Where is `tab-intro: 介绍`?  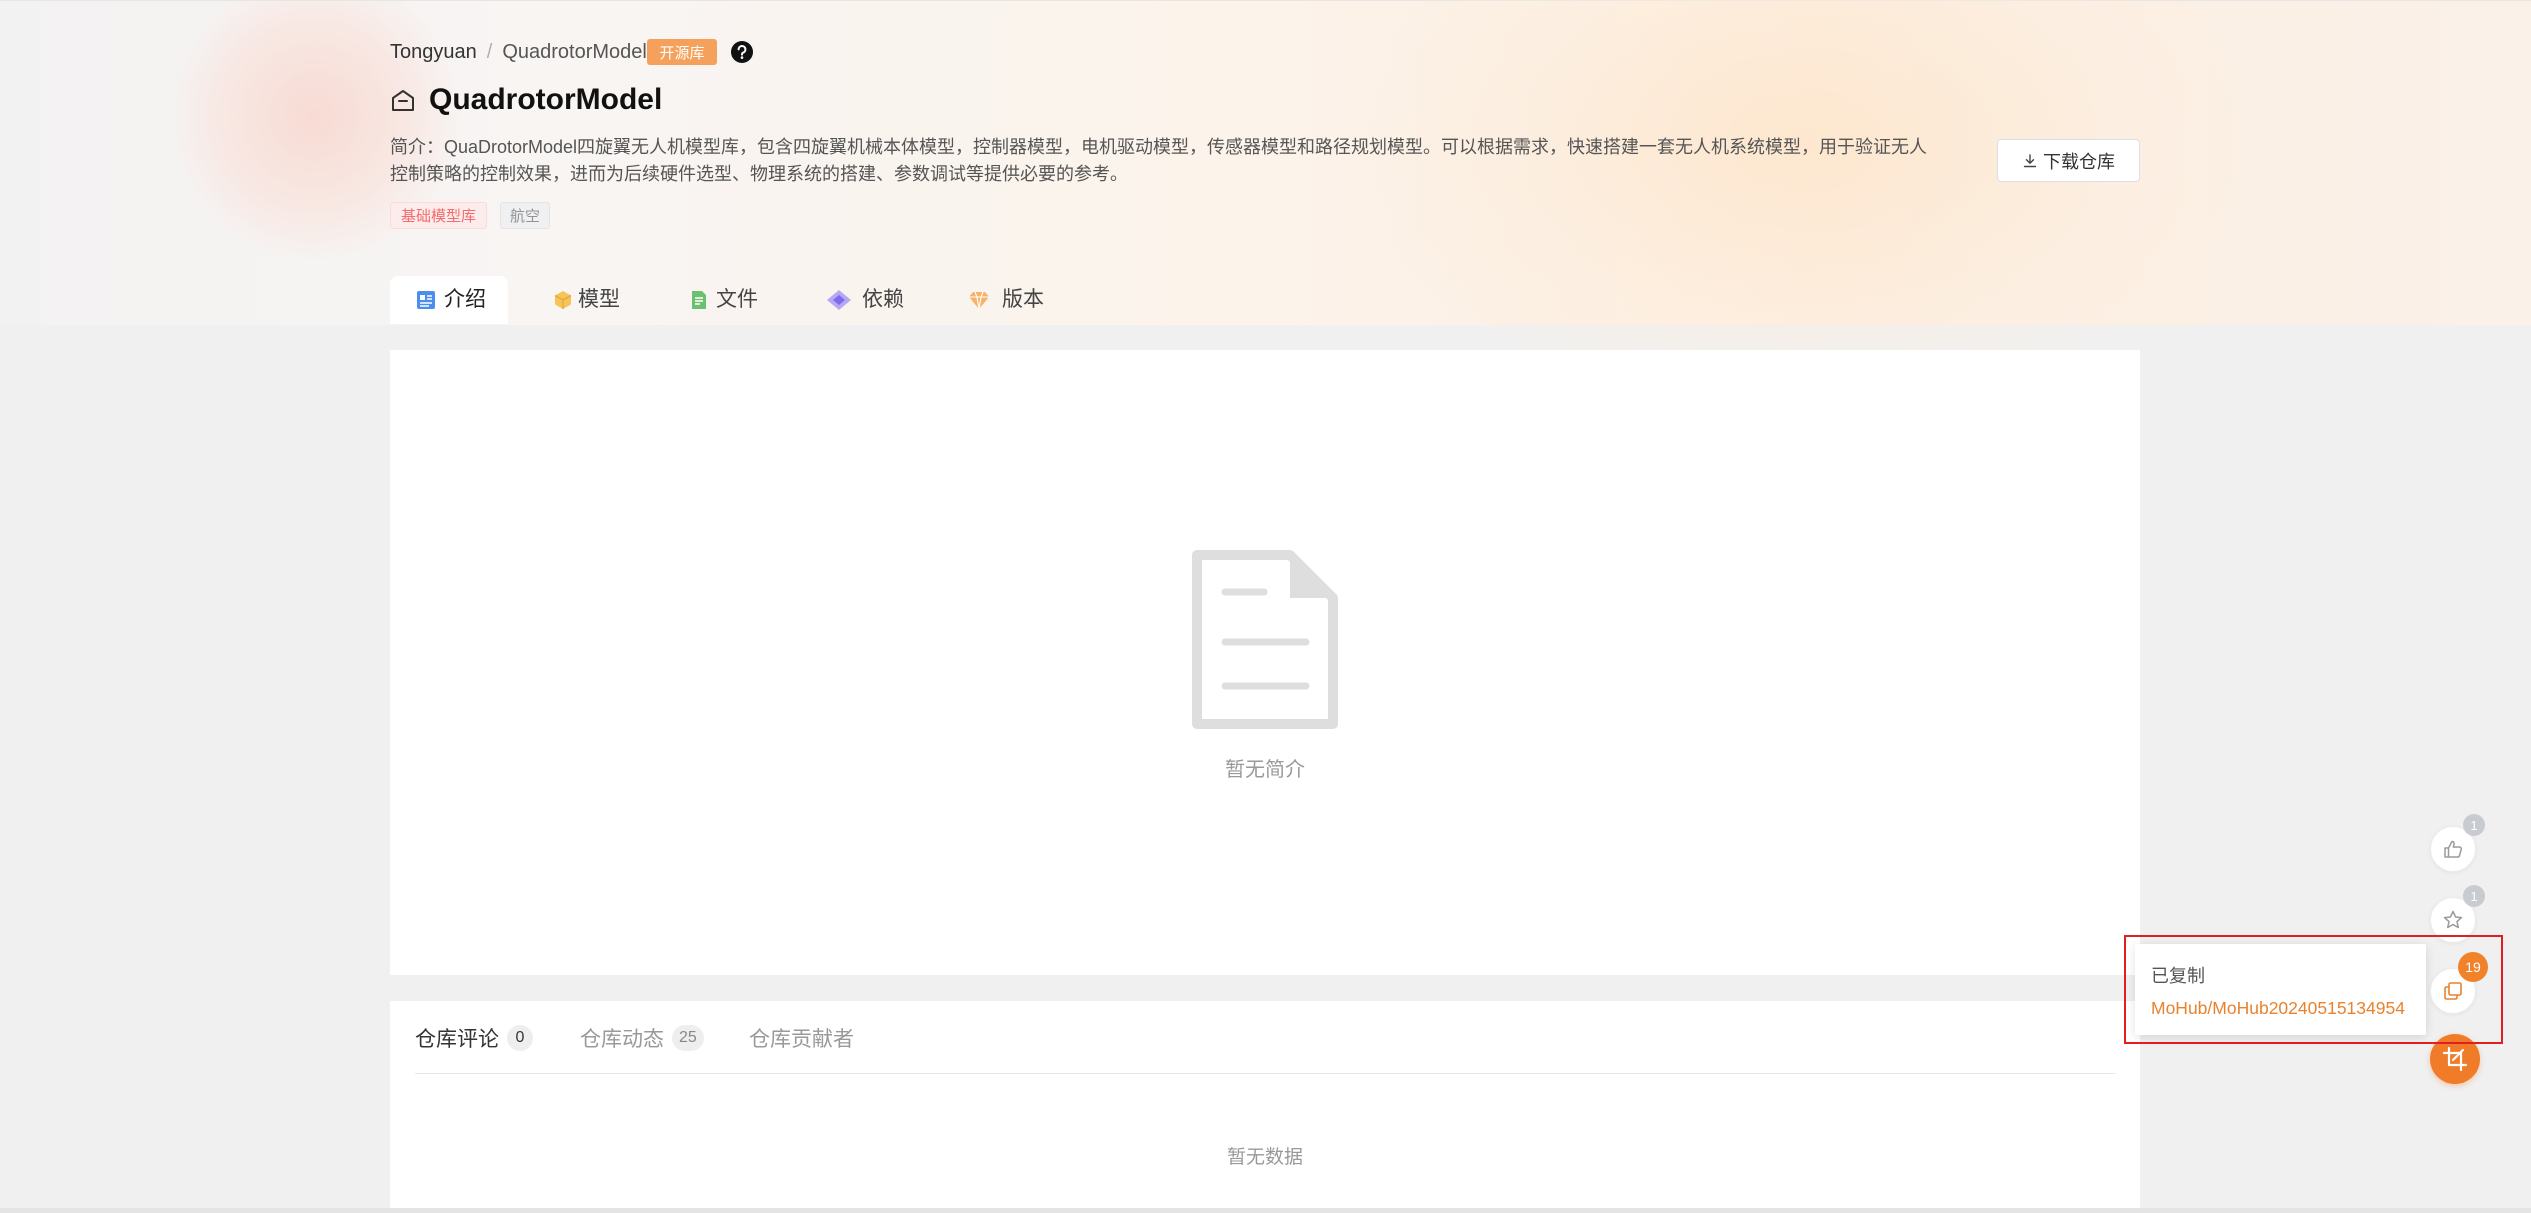
tab-intro: 介绍 is located at coordinates (449, 300).